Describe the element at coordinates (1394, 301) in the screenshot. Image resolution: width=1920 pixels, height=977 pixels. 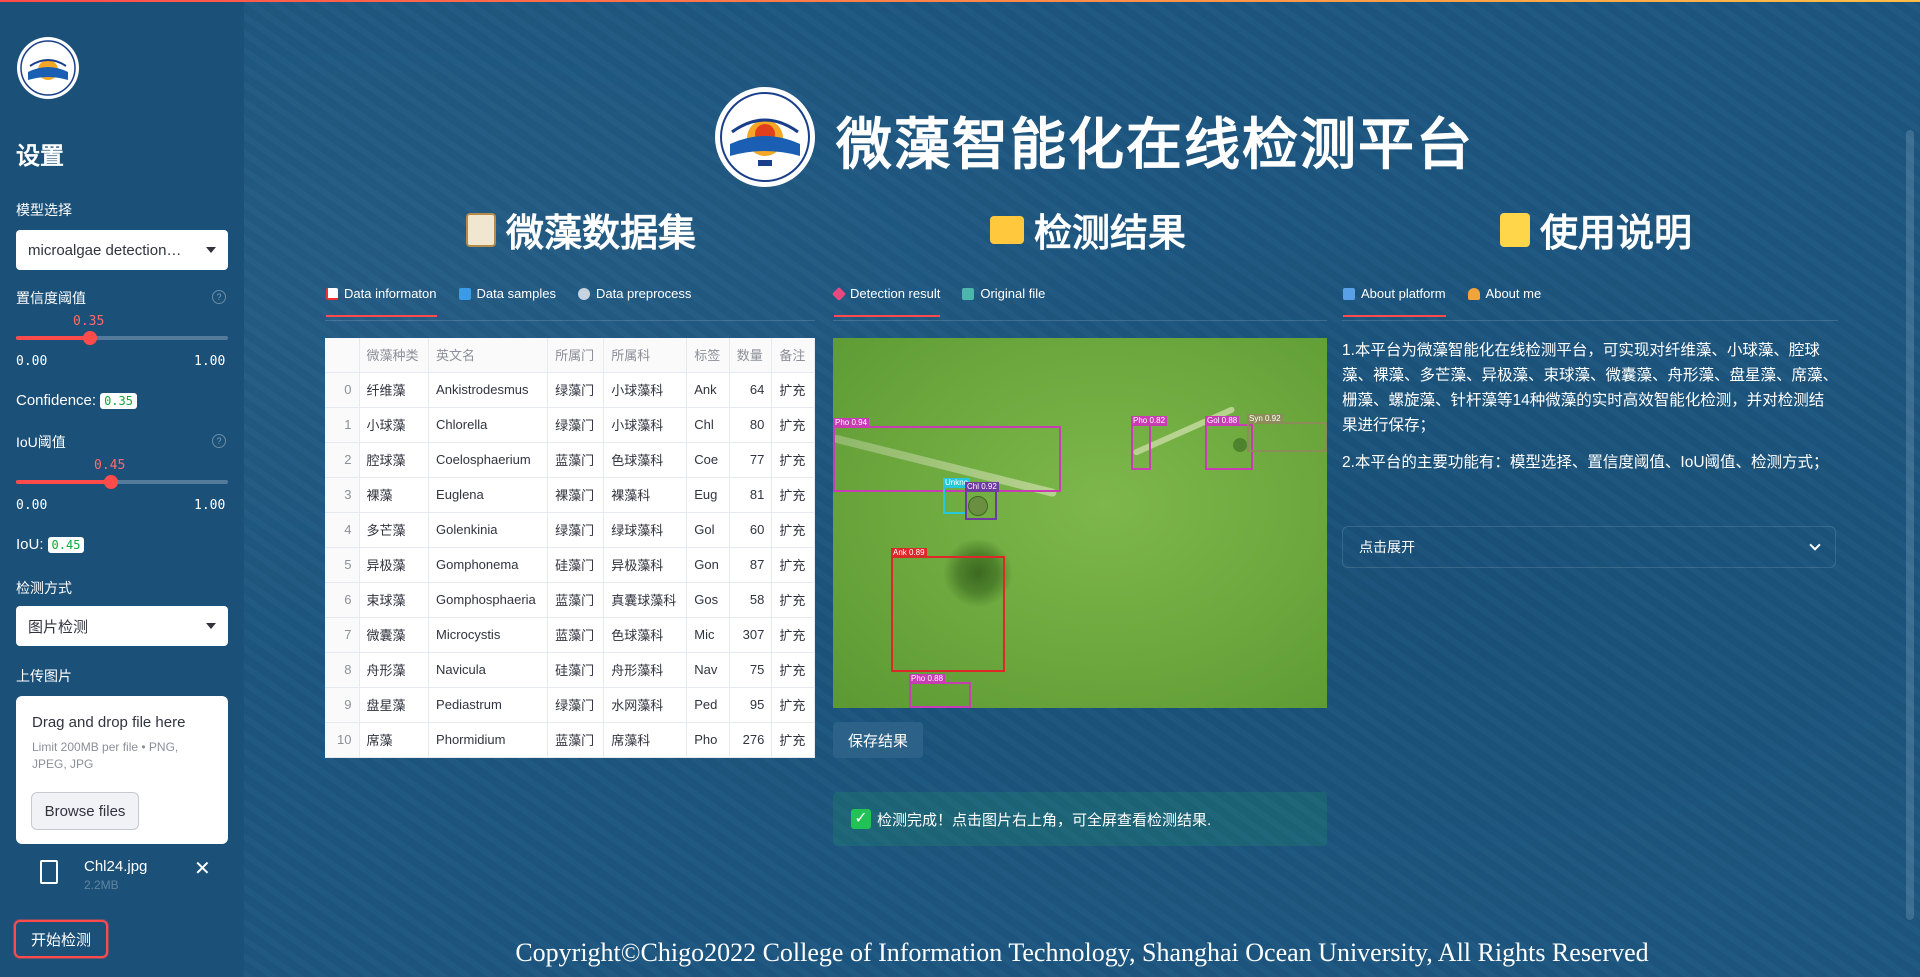
I see `tab-about-platform: About platform` at that location.